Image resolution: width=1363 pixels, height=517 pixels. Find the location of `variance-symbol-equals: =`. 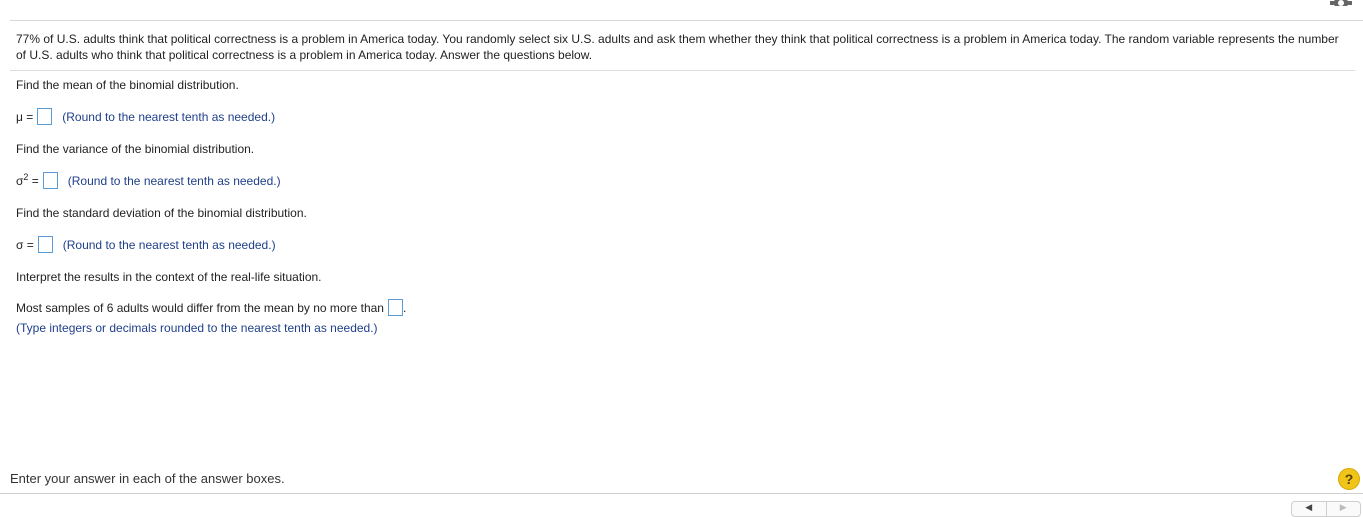

variance-symbol-equals: = is located at coordinates (33, 180).